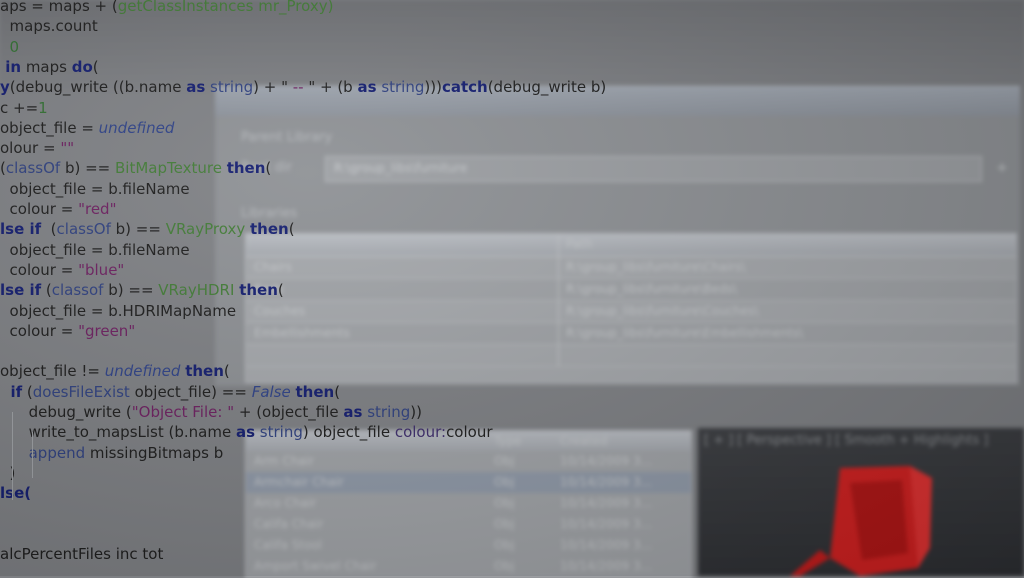 The height and width of the screenshot is (578, 1024). Describe the element at coordinates (547, 87) in the screenshot. I see `code-token: (debug_write b)` at that location.